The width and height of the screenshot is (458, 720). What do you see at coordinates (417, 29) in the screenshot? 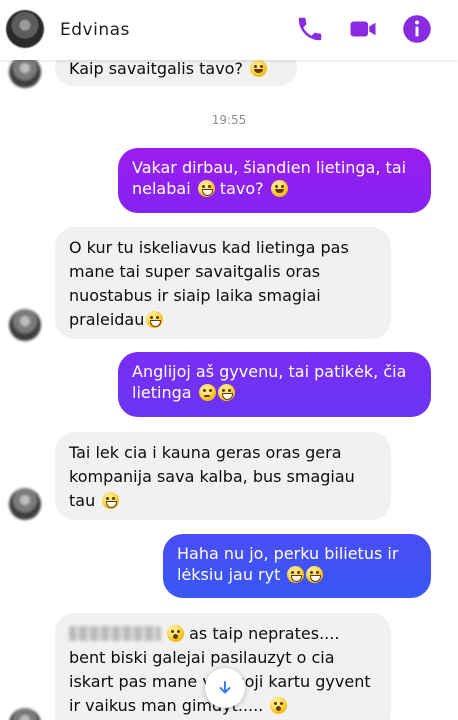
I see `info-icon` at bounding box center [417, 29].